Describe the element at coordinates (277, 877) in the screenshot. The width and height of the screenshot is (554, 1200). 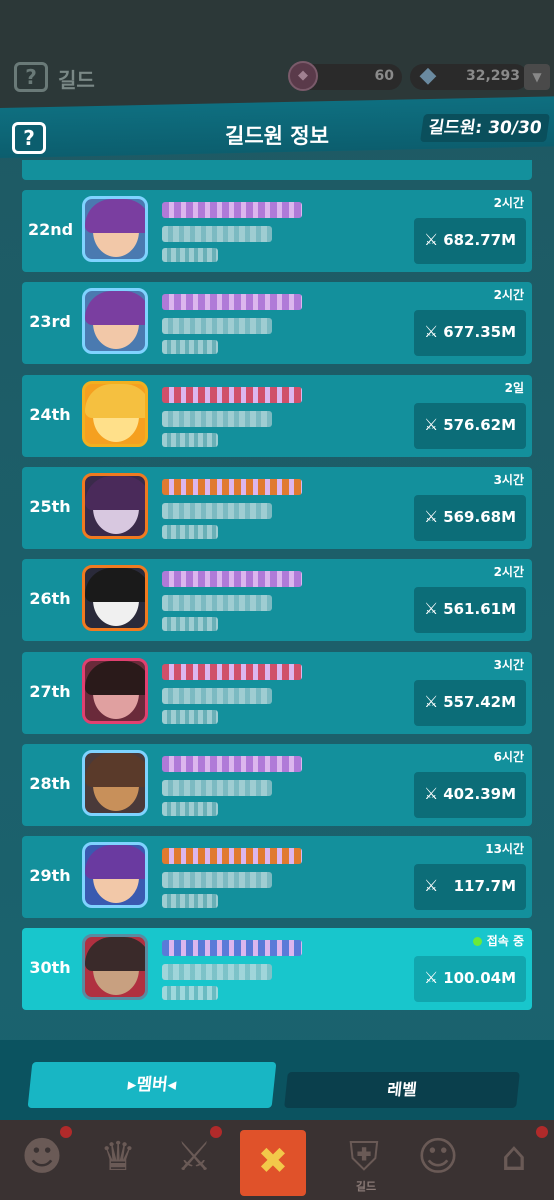
I see `member-card: 29th 13시간 ⚔ 117.7M` at that location.